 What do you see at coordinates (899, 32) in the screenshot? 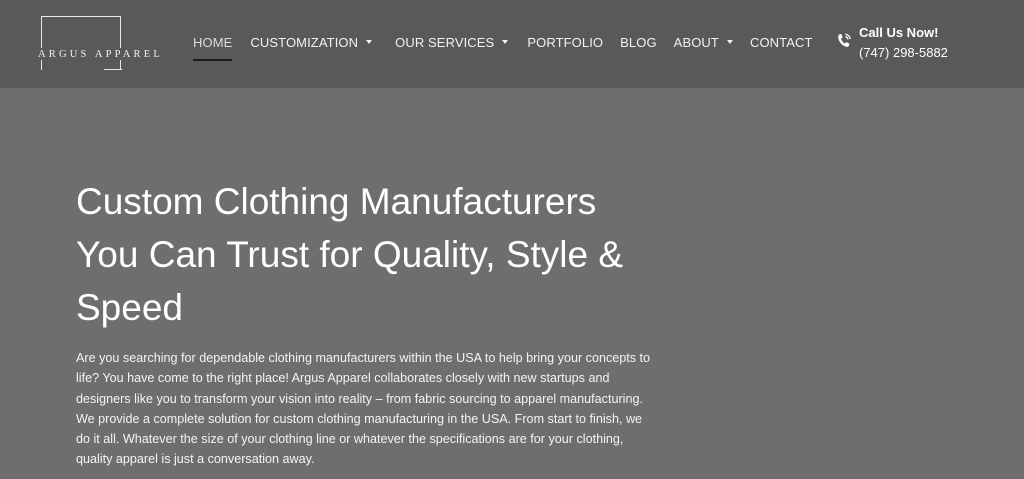
I see `call-title: Call Us Now!` at bounding box center [899, 32].